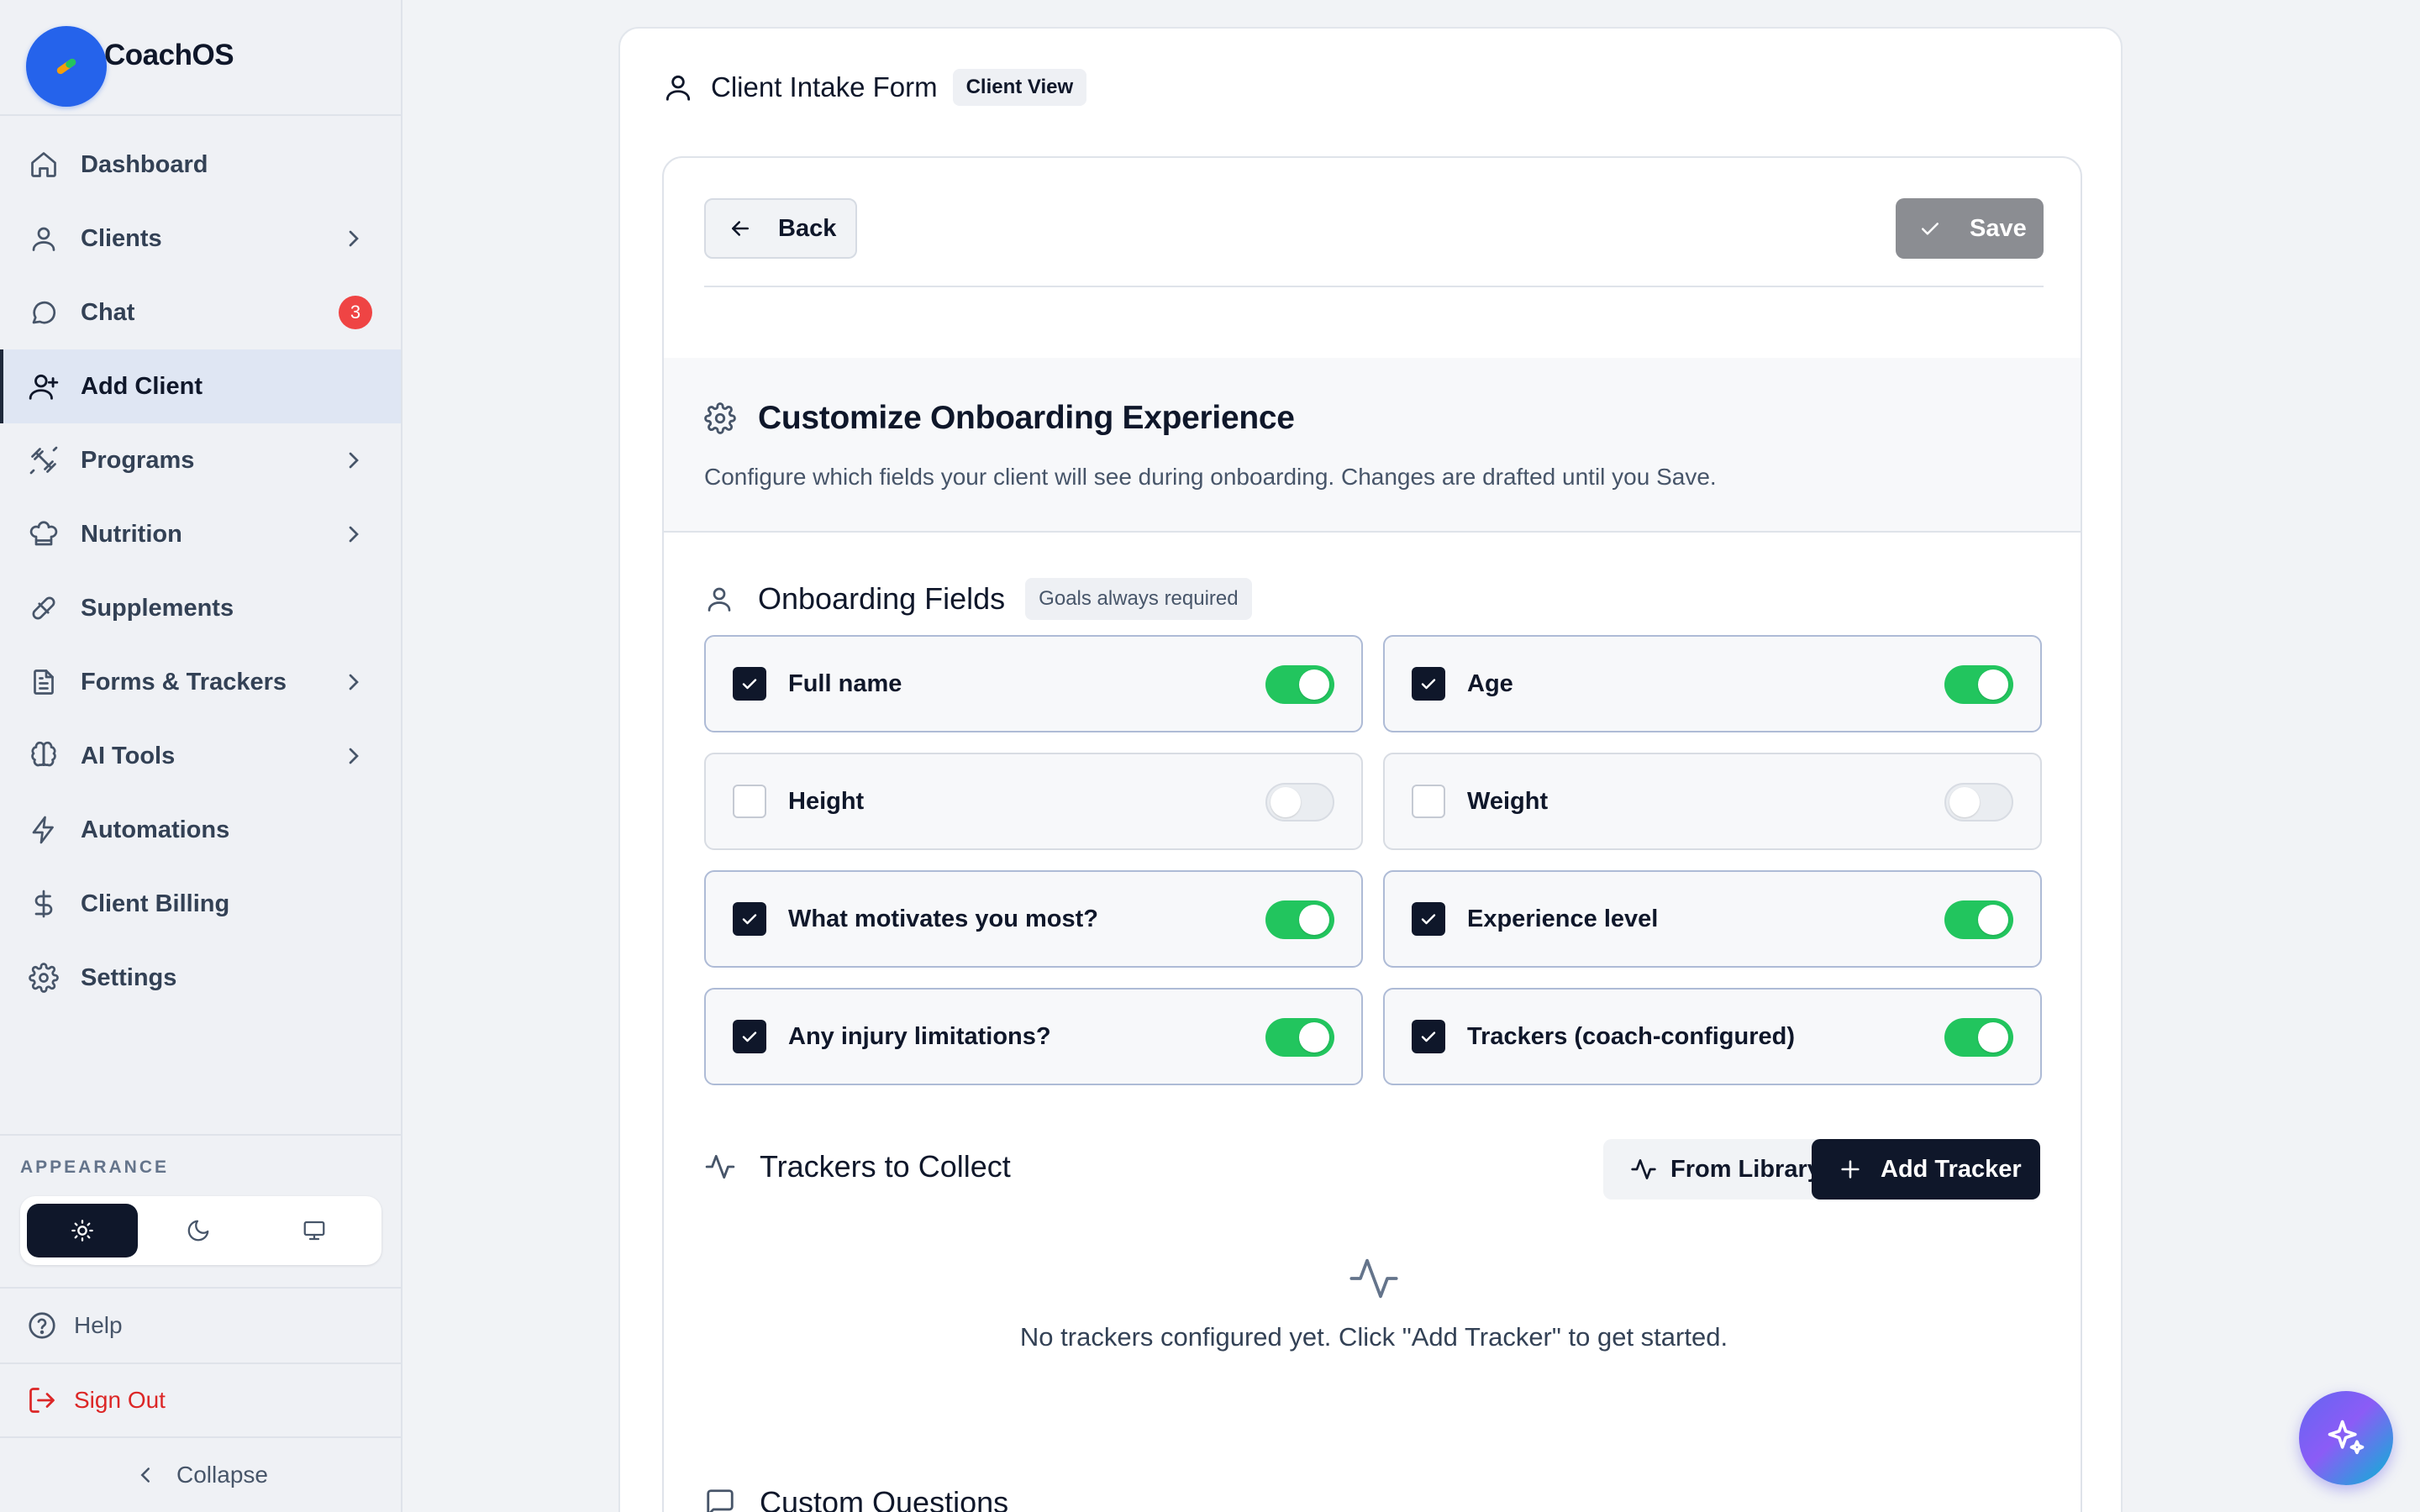  Describe the element at coordinates (155, 829) in the screenshot. I see `sidebar-item-label: Automations` at that location.